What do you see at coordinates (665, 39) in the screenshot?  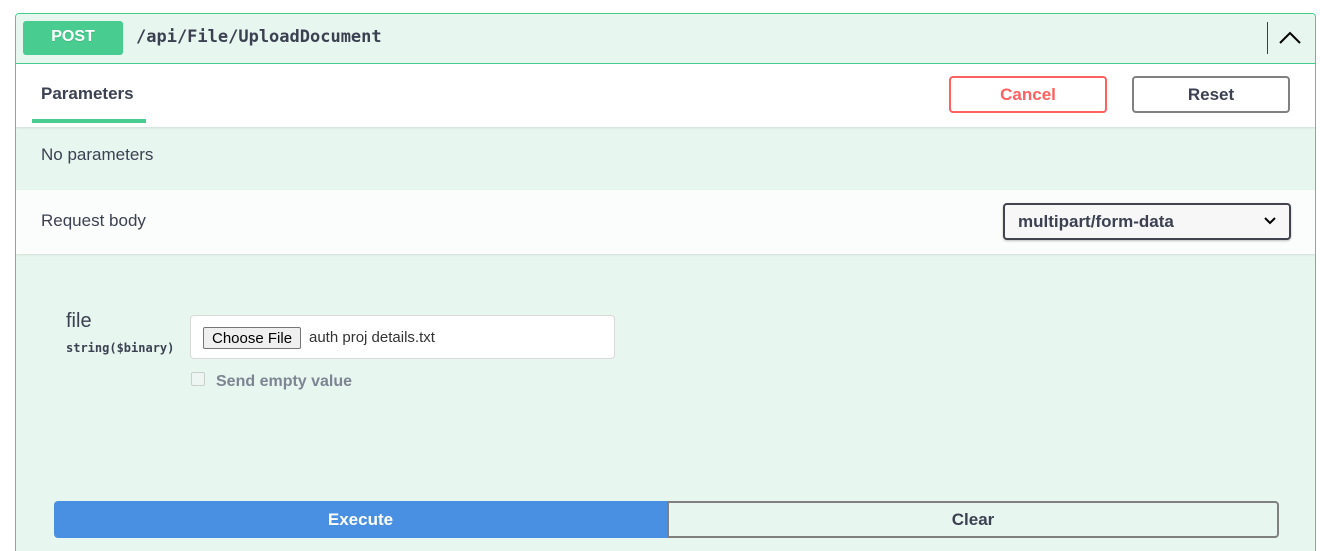 I see `operation-summary: POST /api/File/UploadDocument` at bounding box center [665, 39].